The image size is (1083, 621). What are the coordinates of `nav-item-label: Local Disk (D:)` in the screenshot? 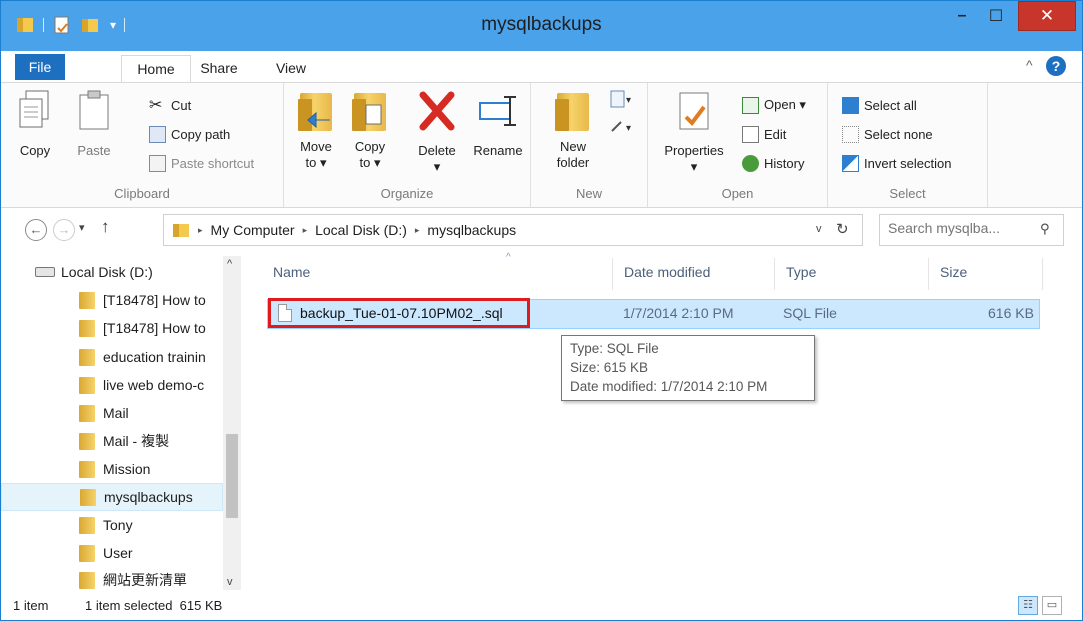 It's located at (107, 272).